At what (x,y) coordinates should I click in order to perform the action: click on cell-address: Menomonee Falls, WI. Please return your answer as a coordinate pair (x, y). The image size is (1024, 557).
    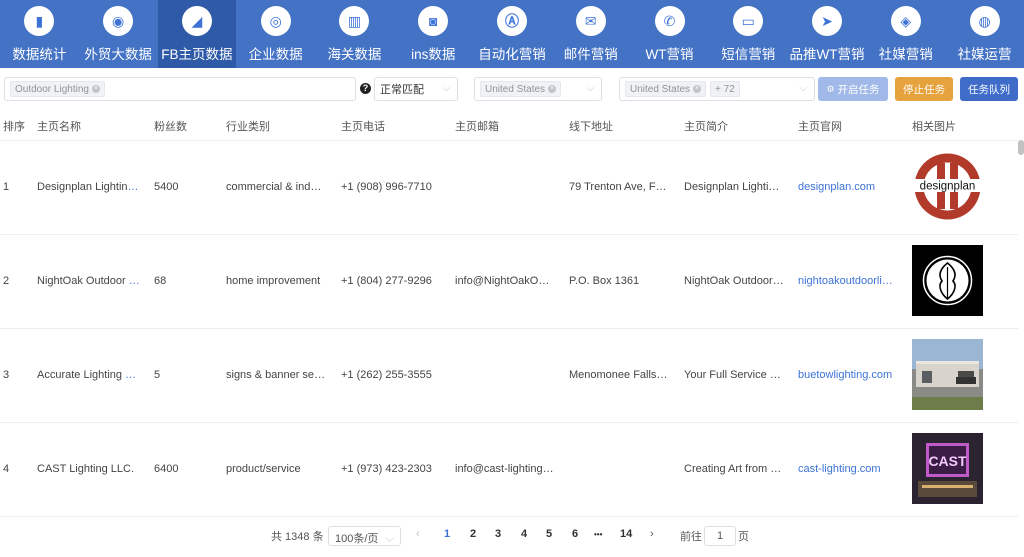
    Looking at the image, I should click on (619, 375).